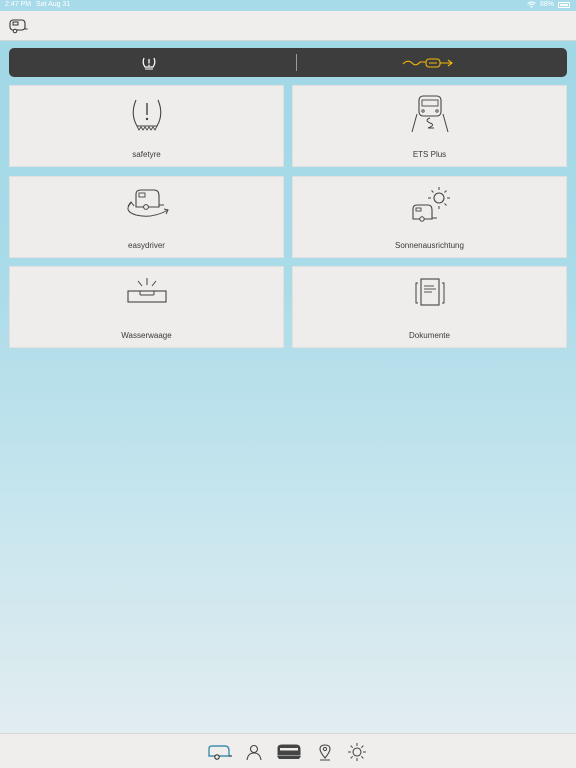 This screenshot has height=768, width=576. I want to click on segment-control, so click(288, 62).